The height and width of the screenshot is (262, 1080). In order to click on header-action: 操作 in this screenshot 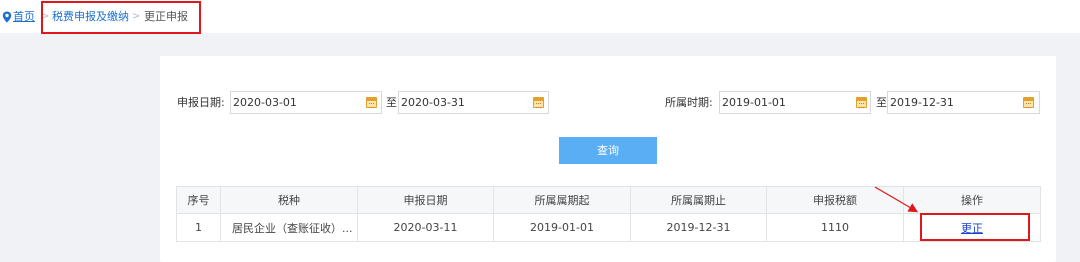, I will do `click(972, 200)`.